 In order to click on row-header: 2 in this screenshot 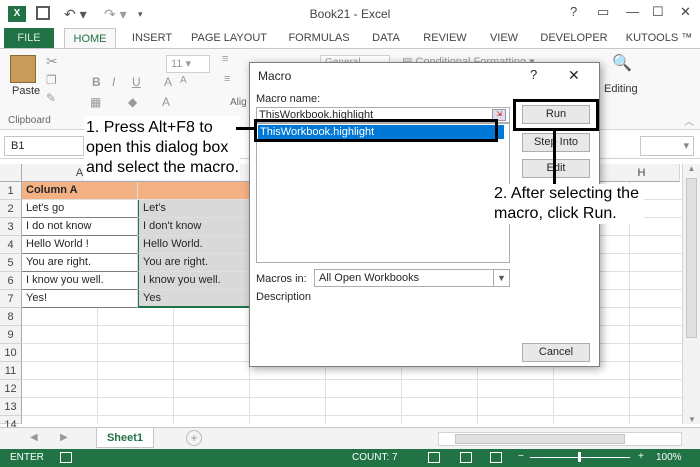, I will do `click(11, 209)`.